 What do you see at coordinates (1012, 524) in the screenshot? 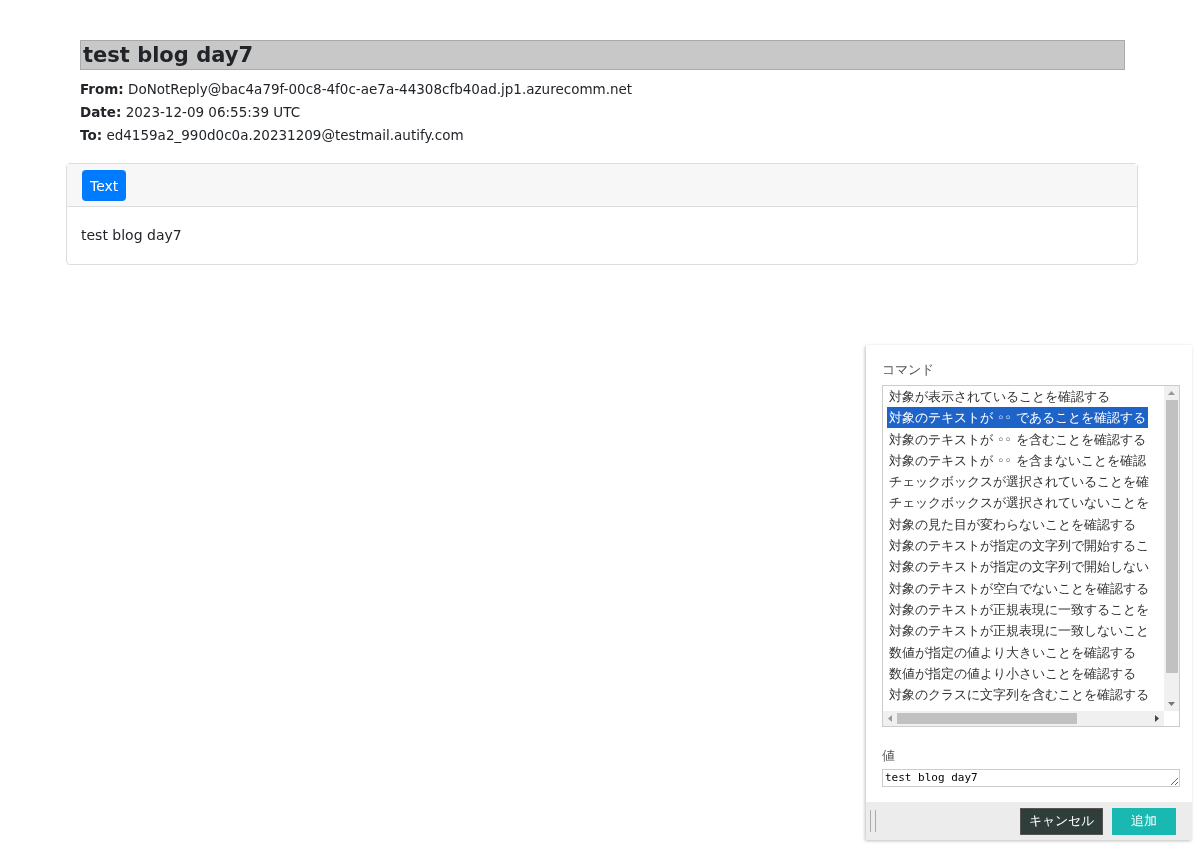
I see `command-option: 対象の見た目が変わらないことを確認する` at bounding box center [1012, 524].